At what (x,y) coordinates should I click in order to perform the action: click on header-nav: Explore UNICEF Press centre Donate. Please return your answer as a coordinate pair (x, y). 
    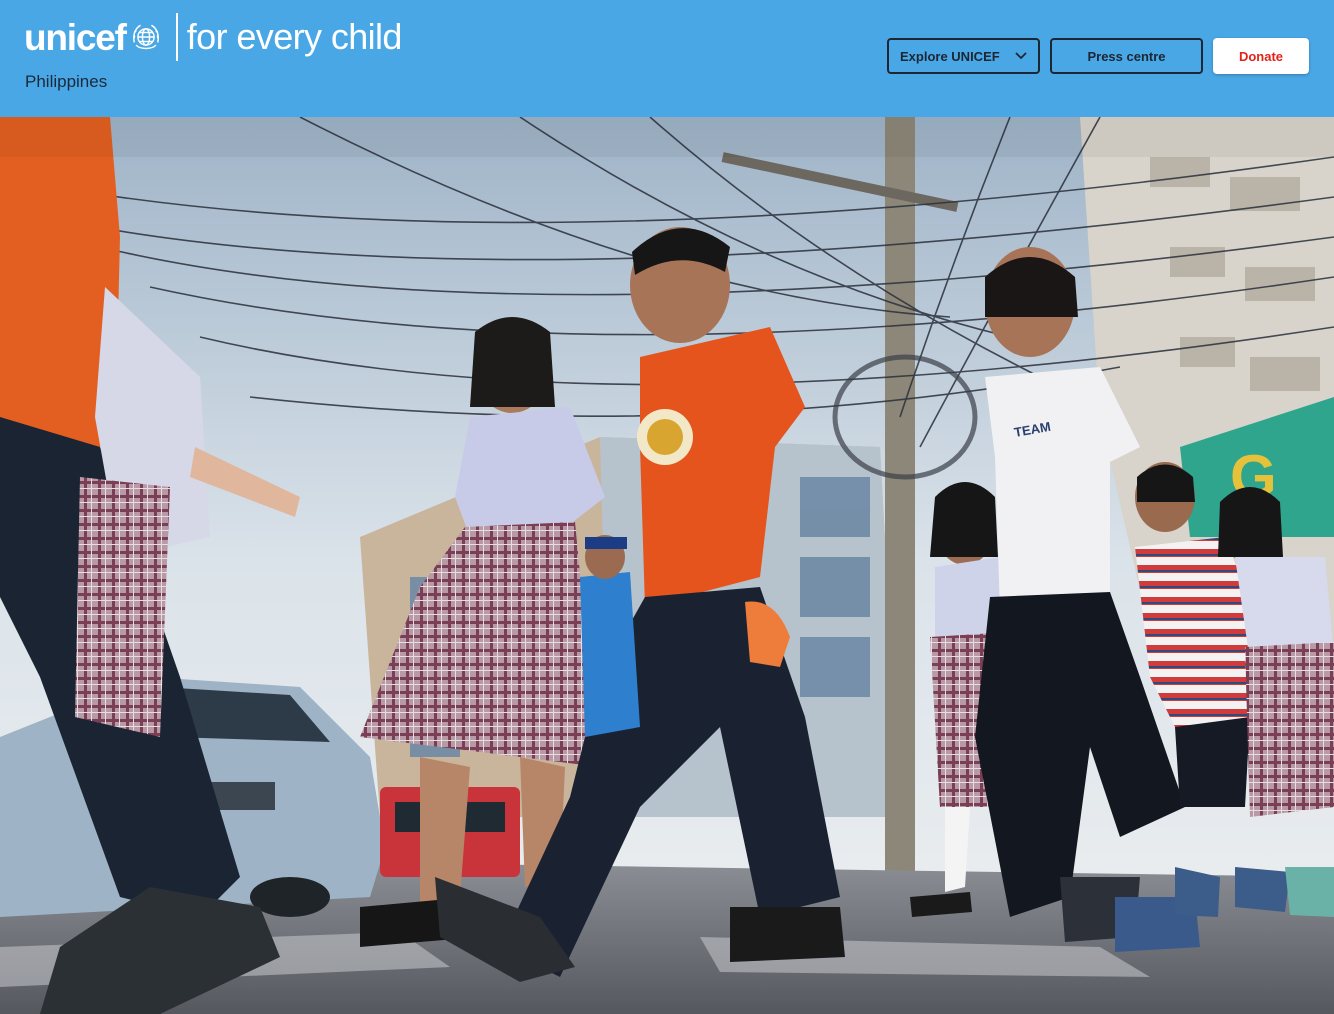
    Looking at the image, I should click on (1098, 56).